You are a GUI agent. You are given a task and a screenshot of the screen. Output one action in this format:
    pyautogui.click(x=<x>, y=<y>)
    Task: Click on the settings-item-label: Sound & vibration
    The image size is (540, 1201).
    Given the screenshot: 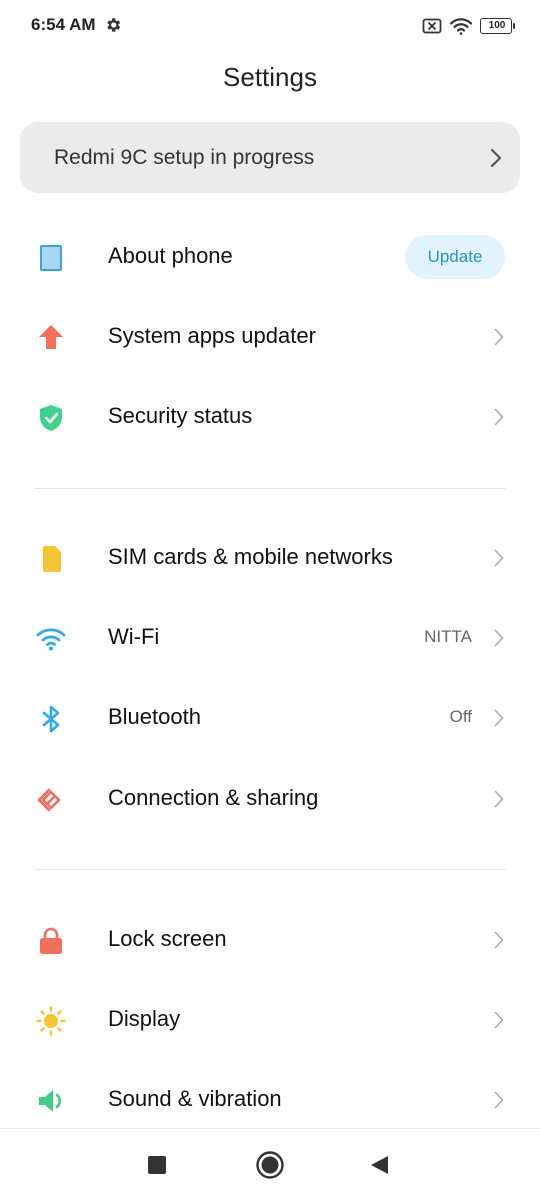 What is the action you would take?
    pyautogui.click(x=195, y=1098)
    